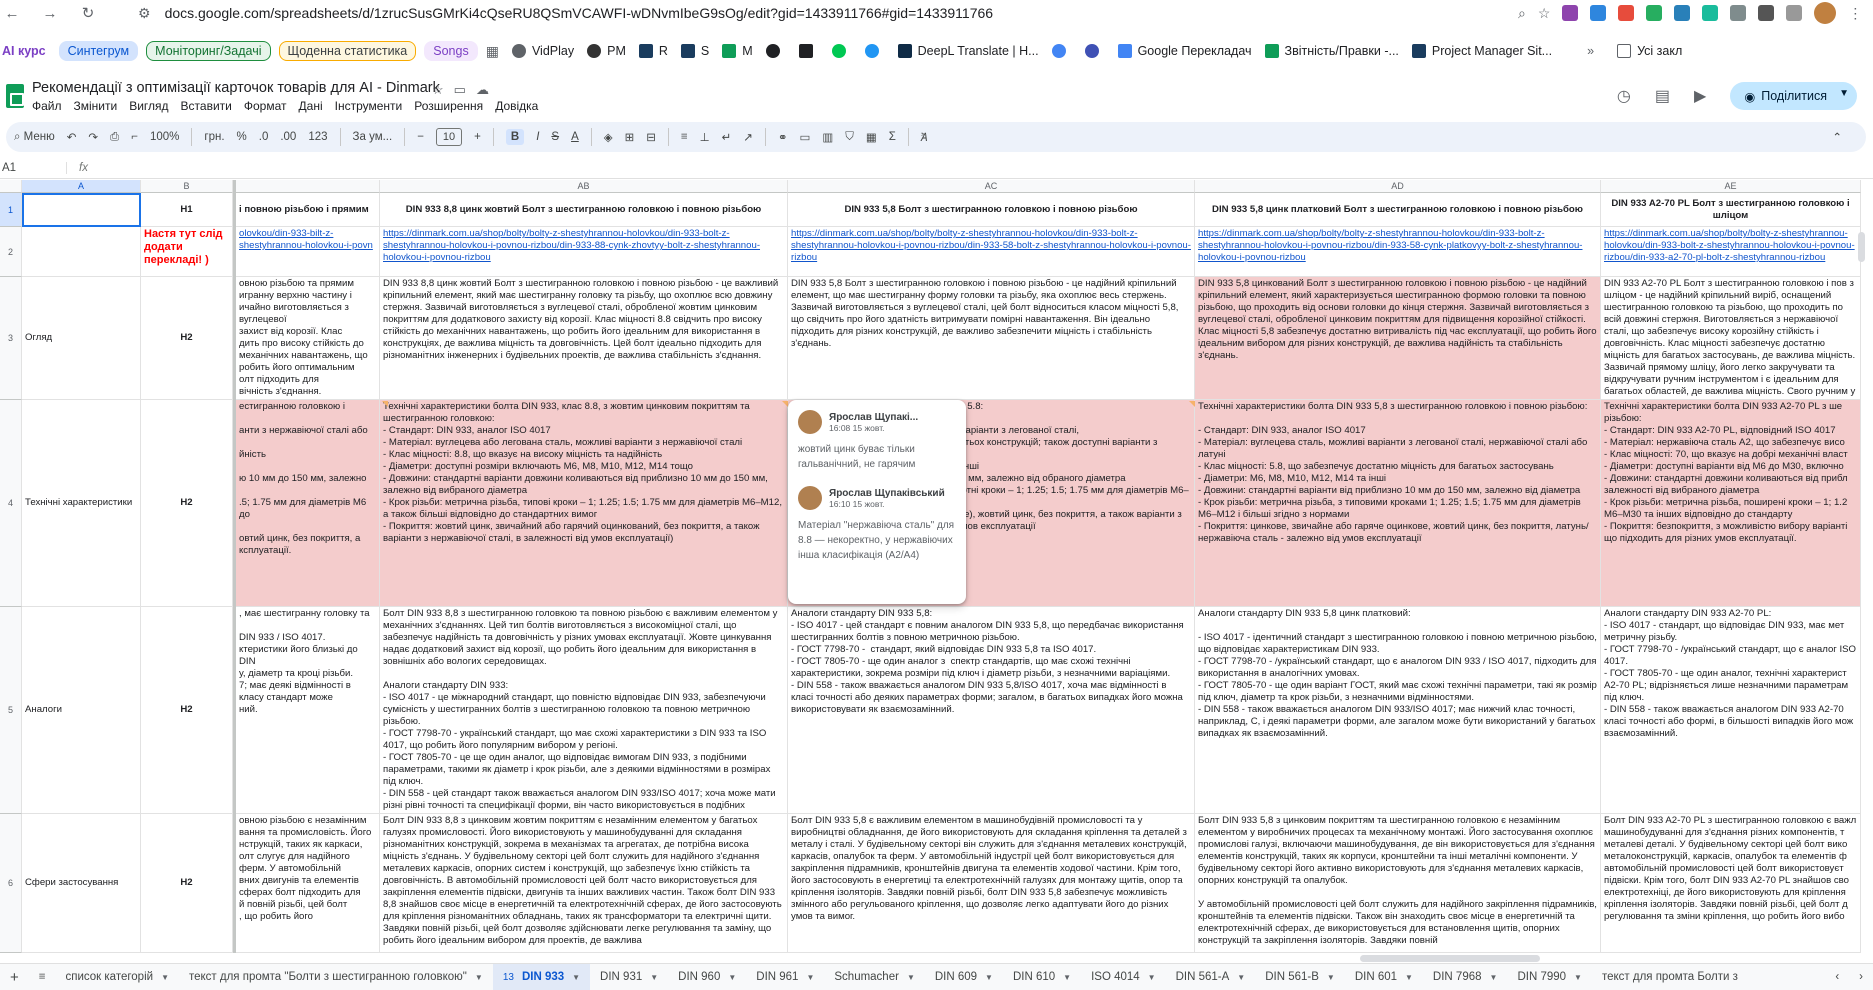 The height and width of the screenshot is (990, 1873). I want to click on italic-button: I, so click(537, 137).